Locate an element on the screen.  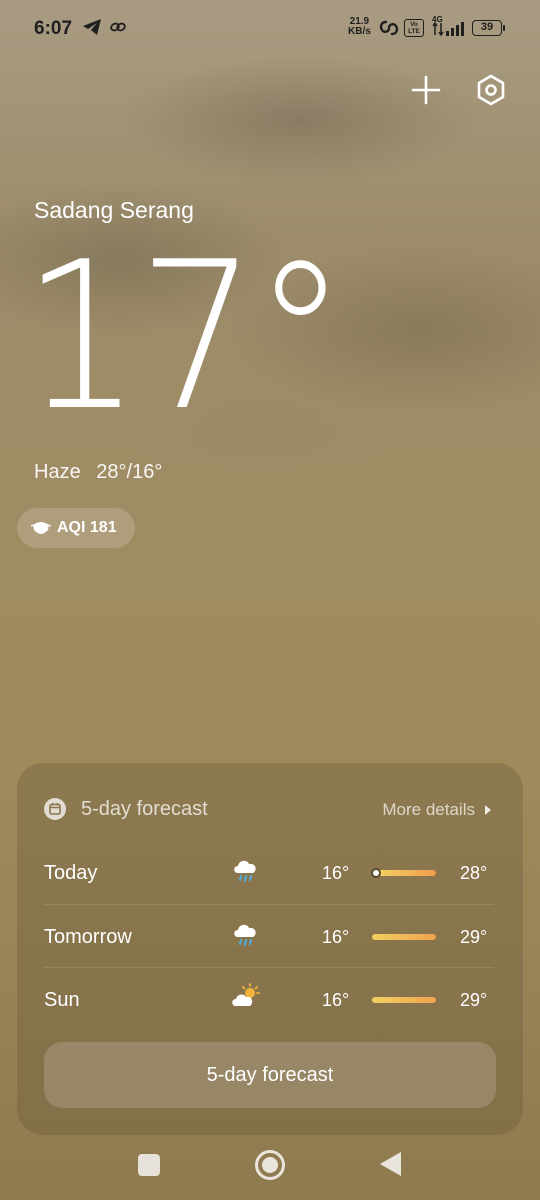
battery-indicator: 39 is located at coordinates (488, 28).